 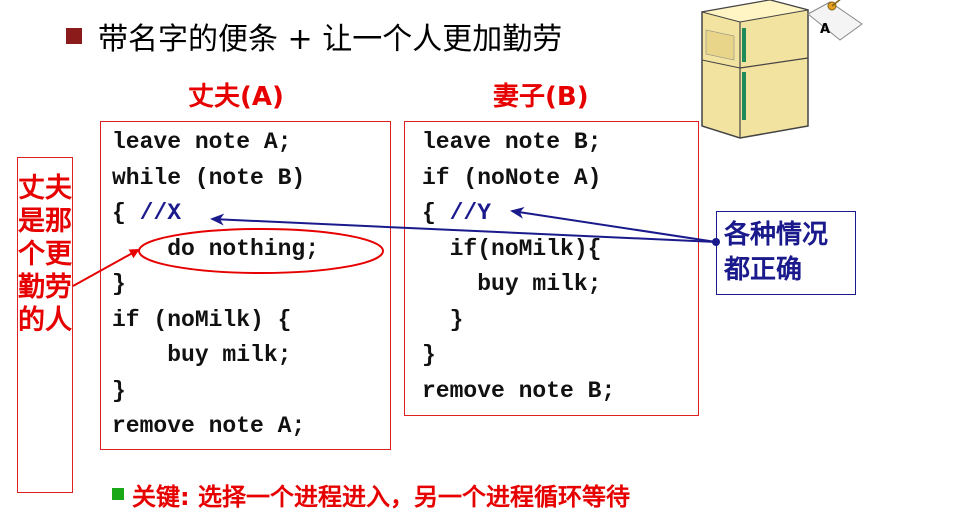 What do you see at coordinates (126, 213) in the screenshot?
I see `code-brace: {` at bounding box center [126, 213].